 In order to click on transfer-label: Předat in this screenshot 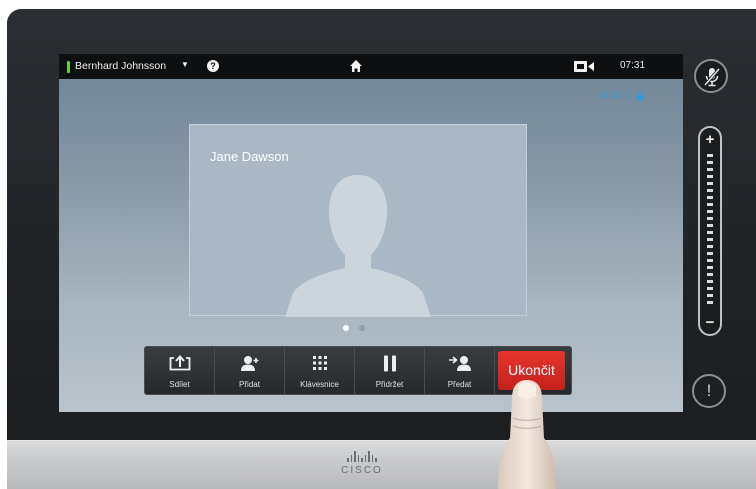, I will do `click(459, 384)`.